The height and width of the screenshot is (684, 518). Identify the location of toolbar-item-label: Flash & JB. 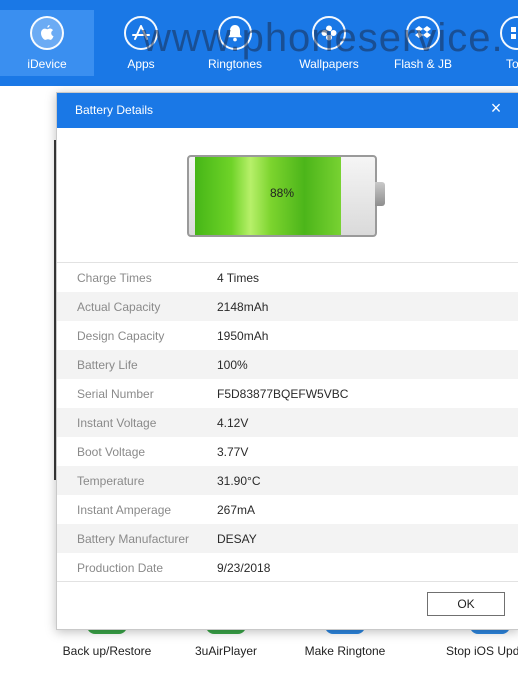
(423, 64).